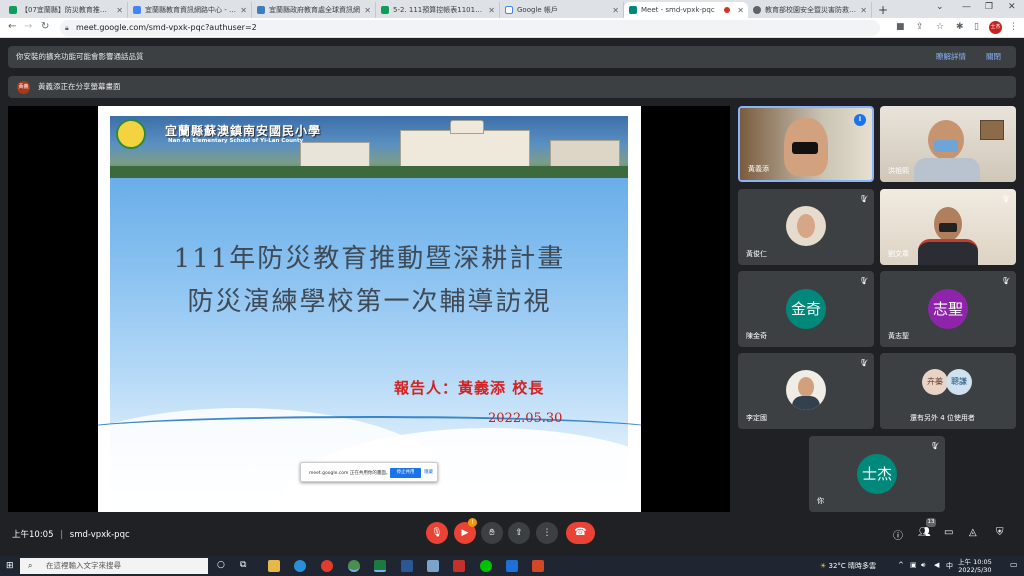 This screenshot has width=1024, height=576. I want to click on extensions-icon: ✱, so click(960, 27).